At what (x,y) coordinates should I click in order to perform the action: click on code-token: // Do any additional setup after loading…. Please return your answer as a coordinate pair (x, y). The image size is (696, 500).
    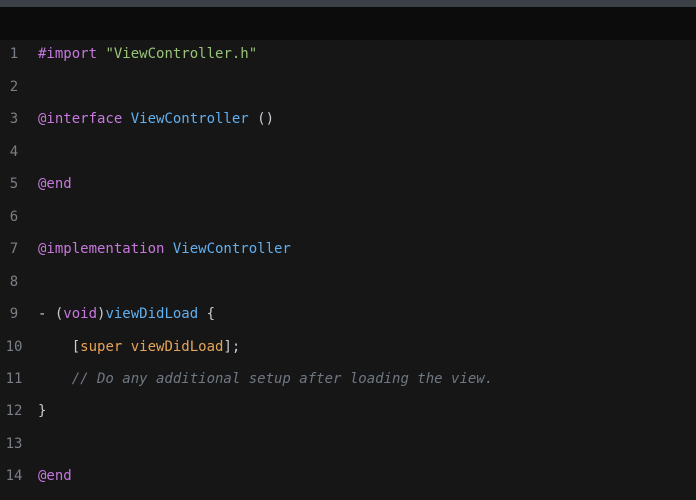
    Looking at the image, I should click on (282, 378).